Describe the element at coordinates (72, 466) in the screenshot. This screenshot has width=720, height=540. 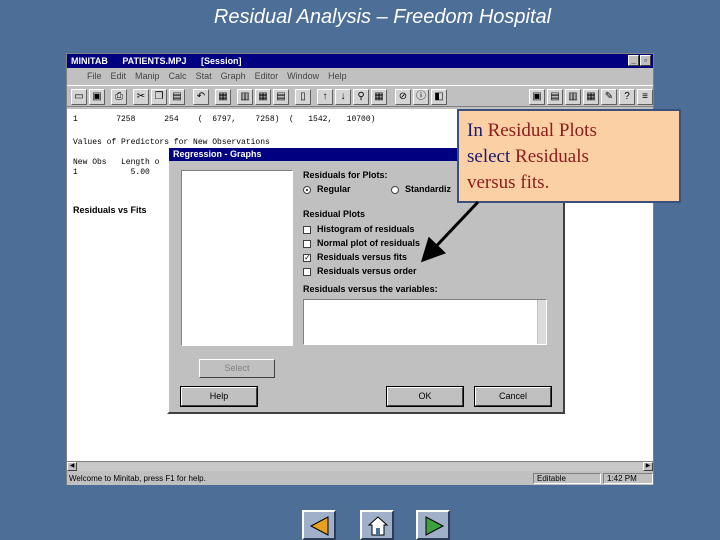
I see `scroll-left-icon: ◀` at that location.